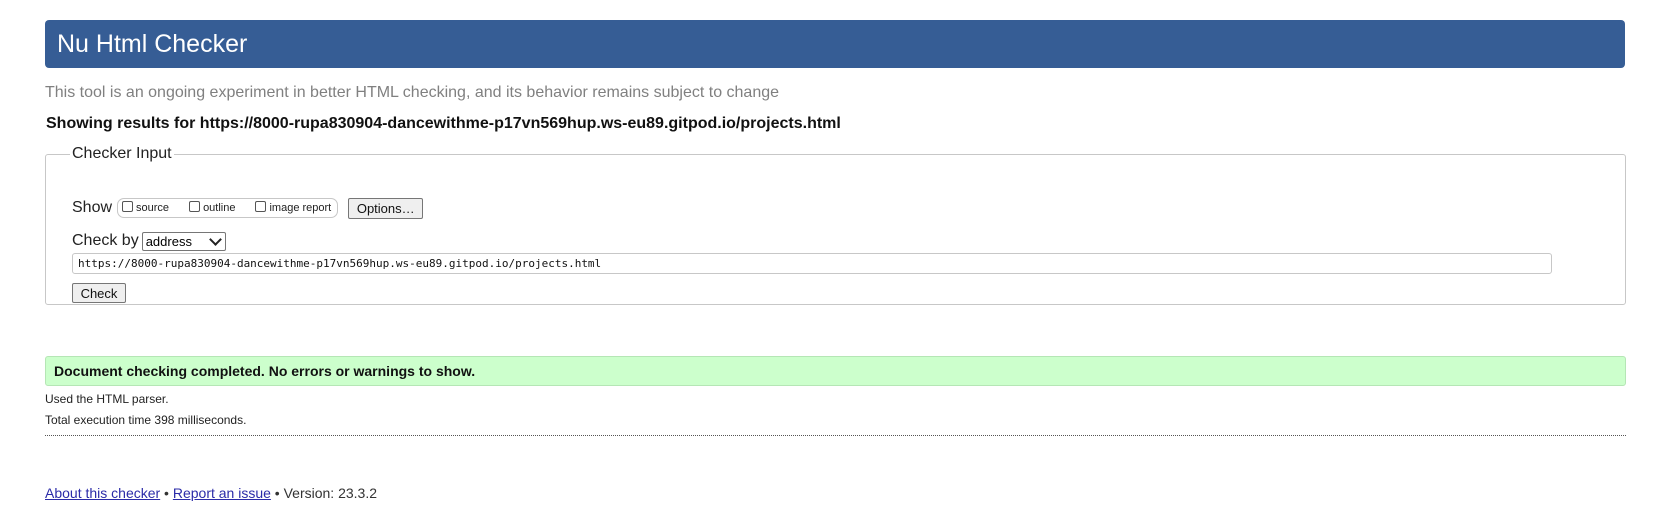 The image size is (1664, 523). Describe the element at coordinates (146, 420) in the screenshot. I see `execution-time-note: Total execution time 398 milliseconds.` at that location.